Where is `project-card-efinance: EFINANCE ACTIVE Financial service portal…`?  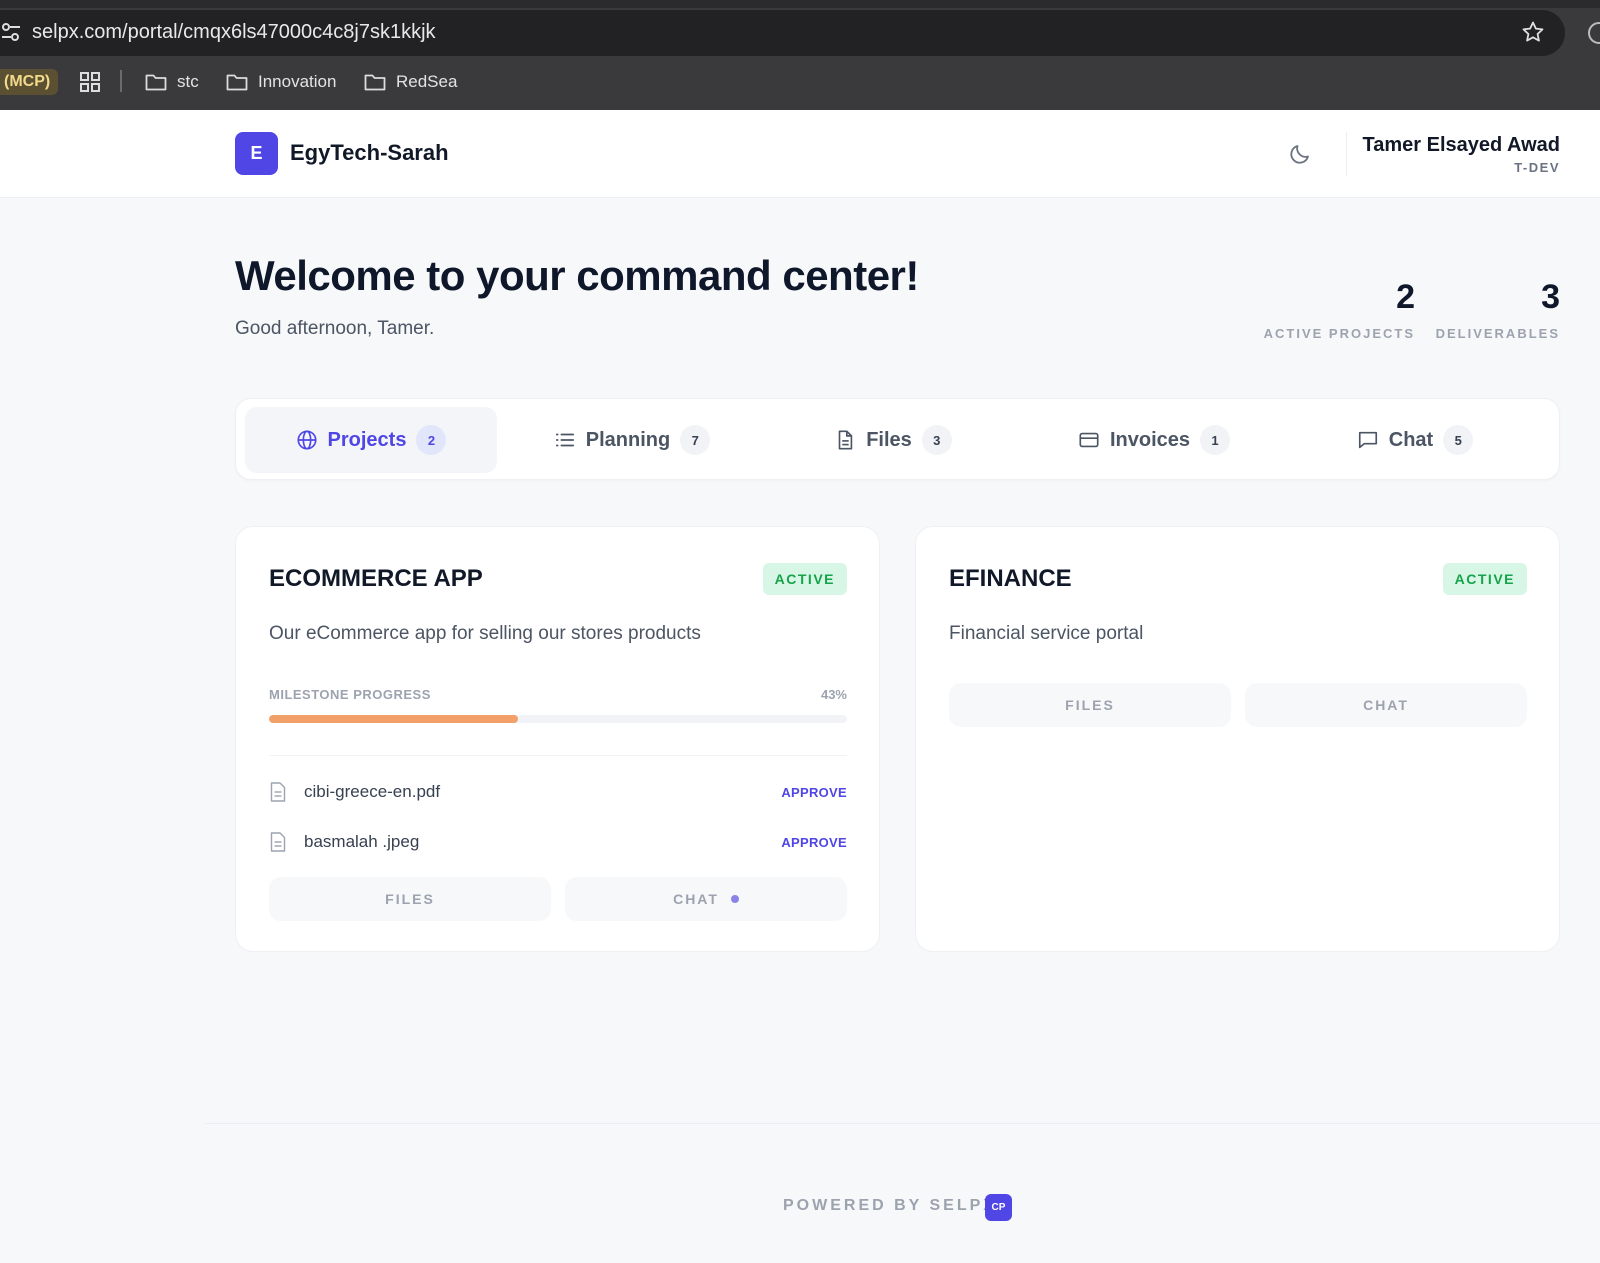
project-card-efinance: EFINANCE ACTIVE Financial service portal… is located at coordinates (1237, 739).